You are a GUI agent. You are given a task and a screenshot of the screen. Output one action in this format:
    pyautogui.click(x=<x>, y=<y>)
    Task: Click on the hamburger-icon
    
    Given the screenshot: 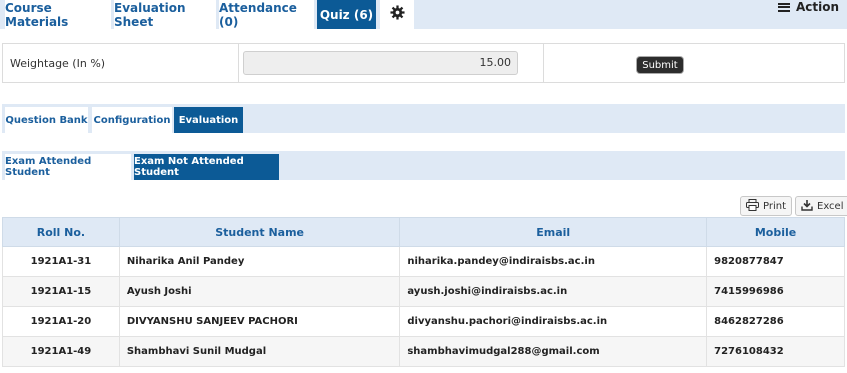 What is the action you would take?
    pyautogui.click(x=783, y=7)
    